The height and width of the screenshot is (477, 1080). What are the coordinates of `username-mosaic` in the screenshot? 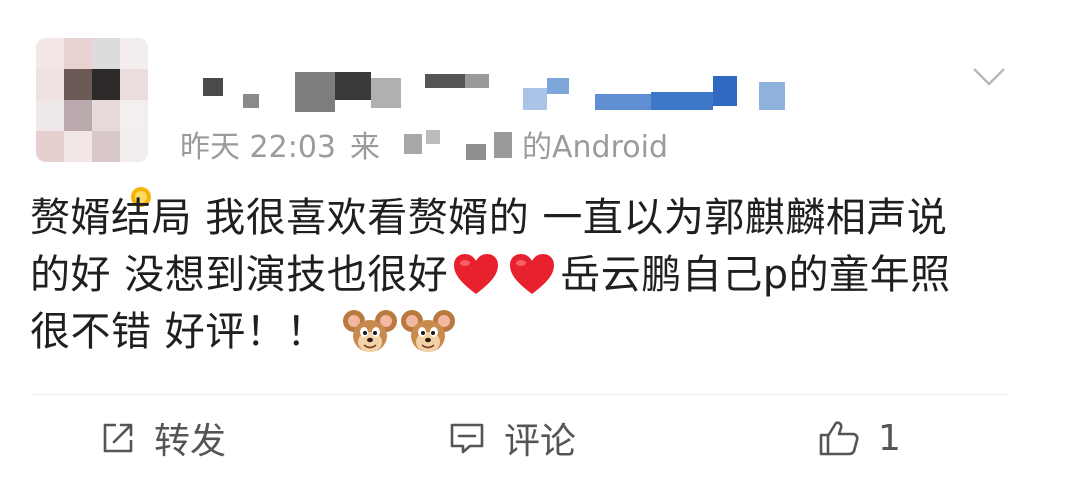 It's located at (495, 91).